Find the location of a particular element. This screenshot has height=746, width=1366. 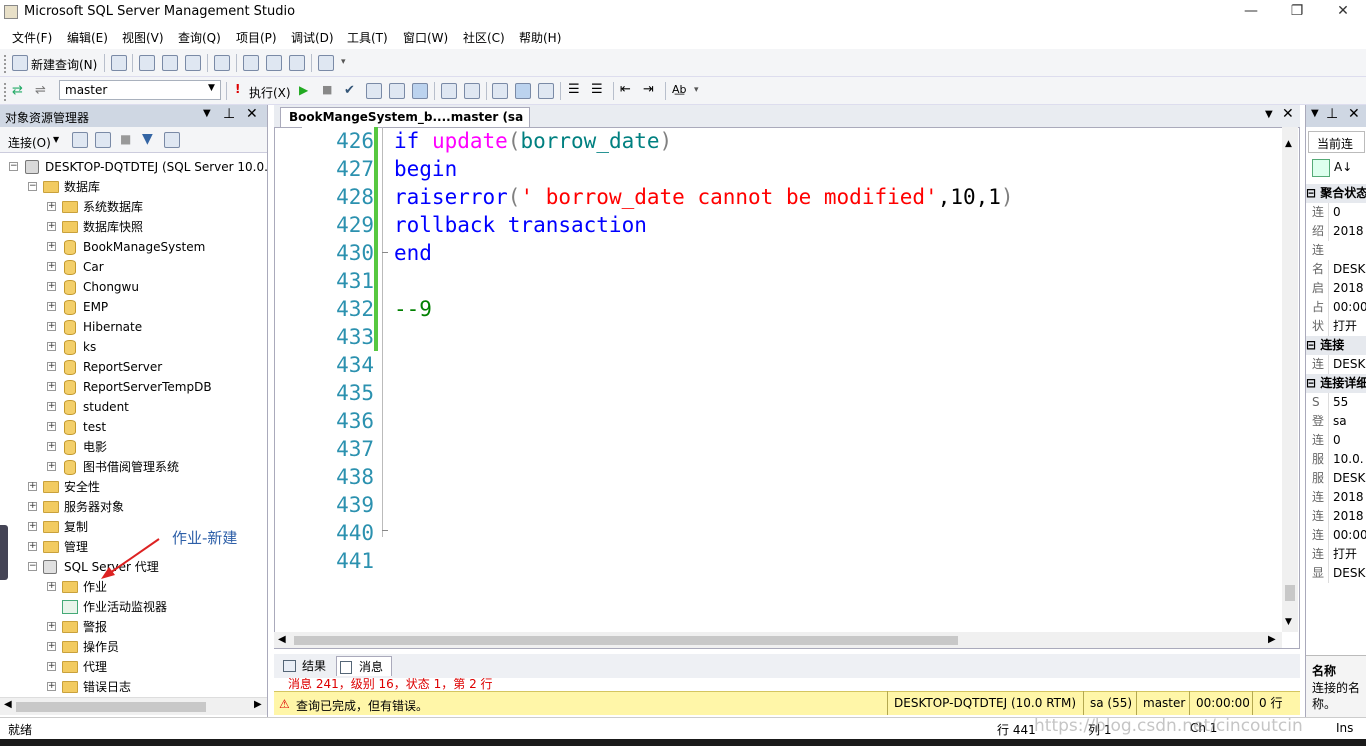

execute-button: 执行(X) is located at coordinates (270, 92).